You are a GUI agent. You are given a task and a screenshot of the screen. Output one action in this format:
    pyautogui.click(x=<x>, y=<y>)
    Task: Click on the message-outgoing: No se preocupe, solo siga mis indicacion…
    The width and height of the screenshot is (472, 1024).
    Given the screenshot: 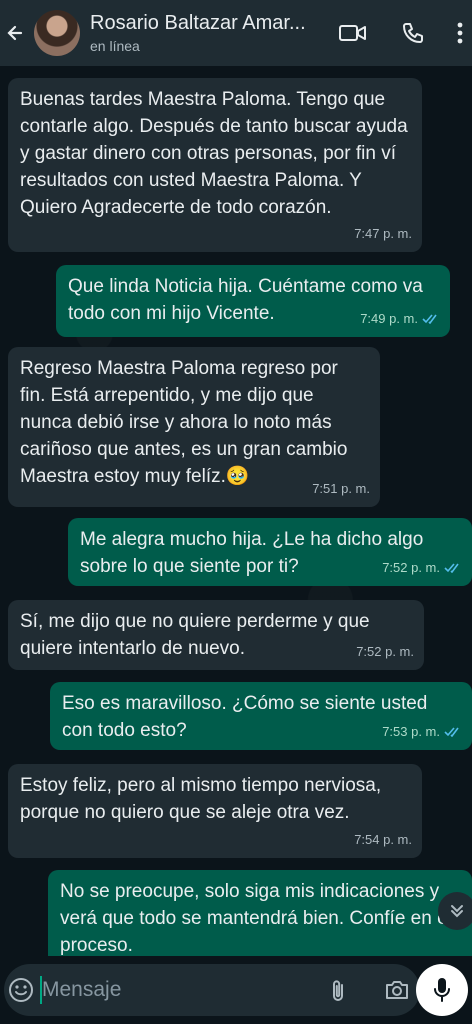 What is the action you would take?
    pyautogui.click(x=260, y=913)
    